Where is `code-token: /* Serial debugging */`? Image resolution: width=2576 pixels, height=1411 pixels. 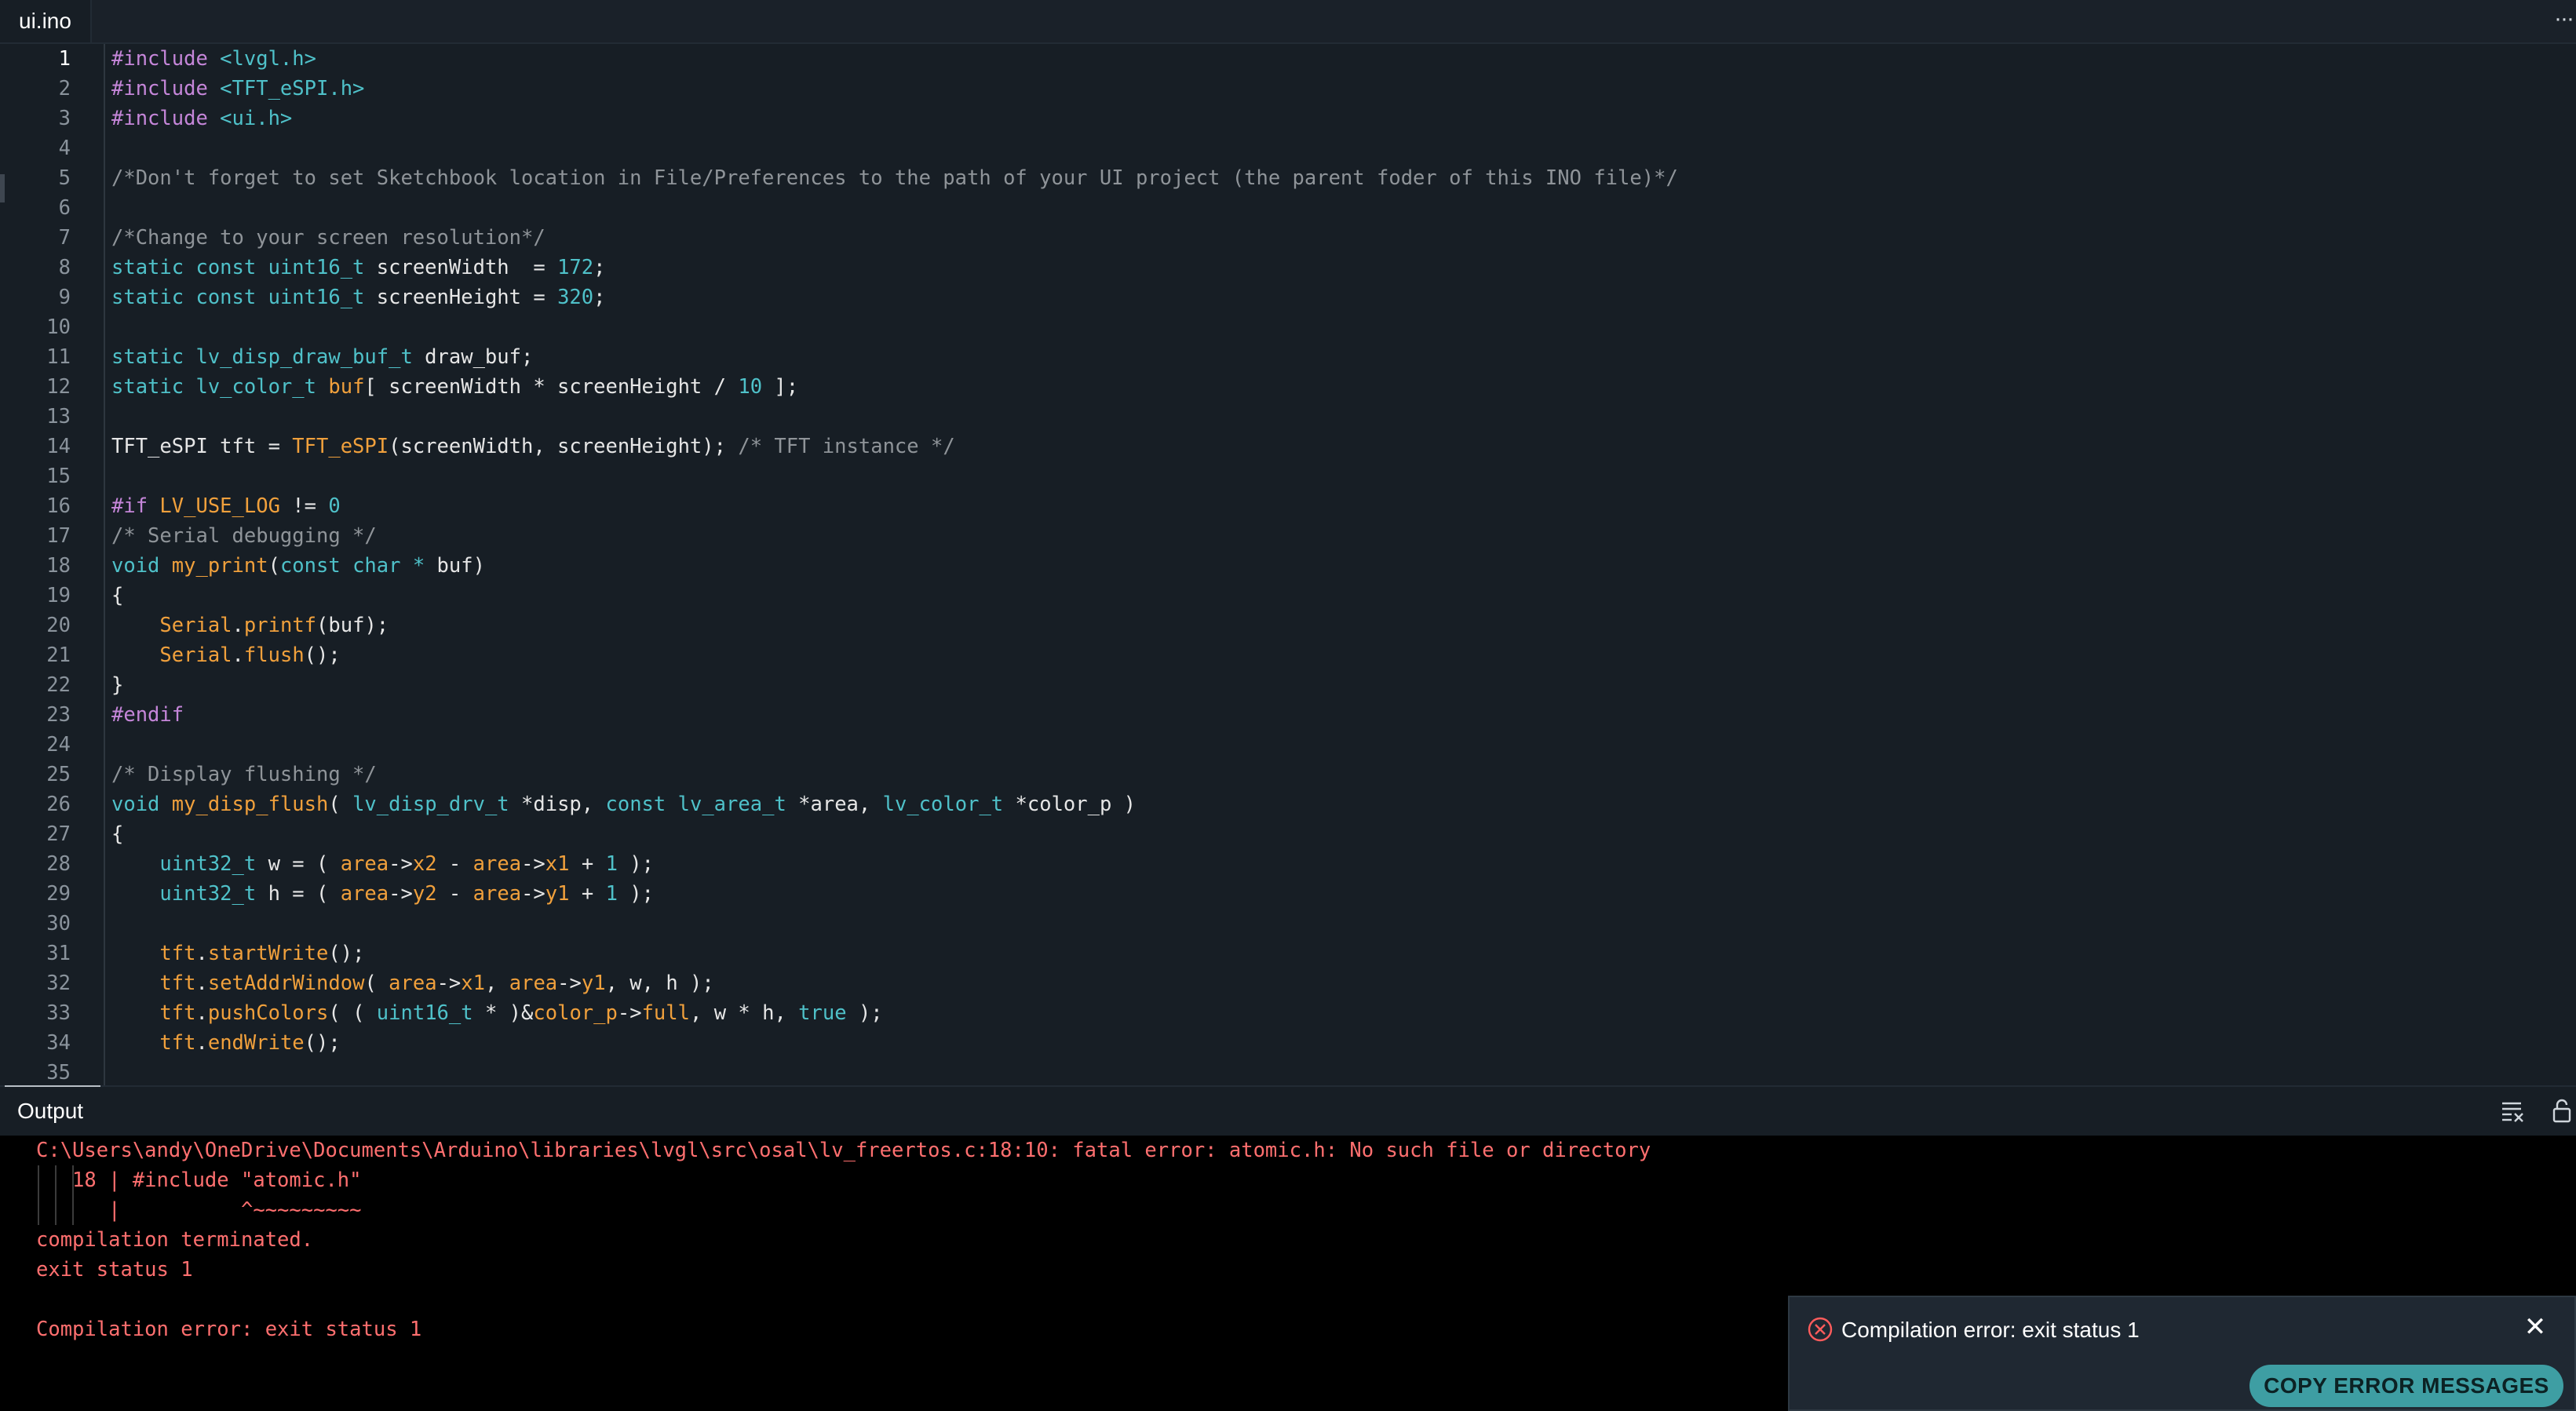
code-token: /* Serial debugging */ is located at coordinates (244, 536).